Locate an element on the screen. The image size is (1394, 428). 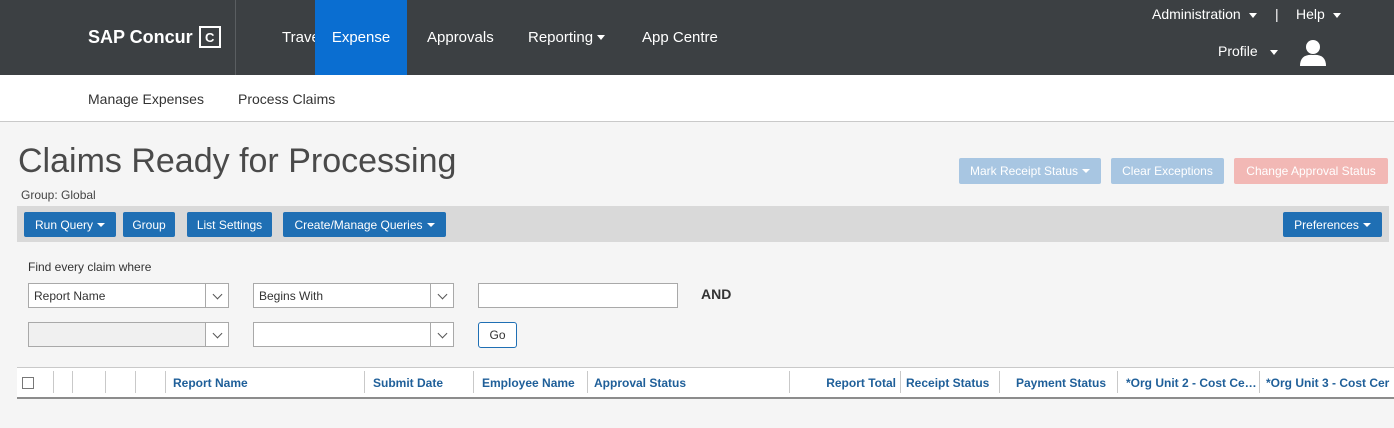
brand-logo: SAP Concur C is located at coordinates (154, 37).